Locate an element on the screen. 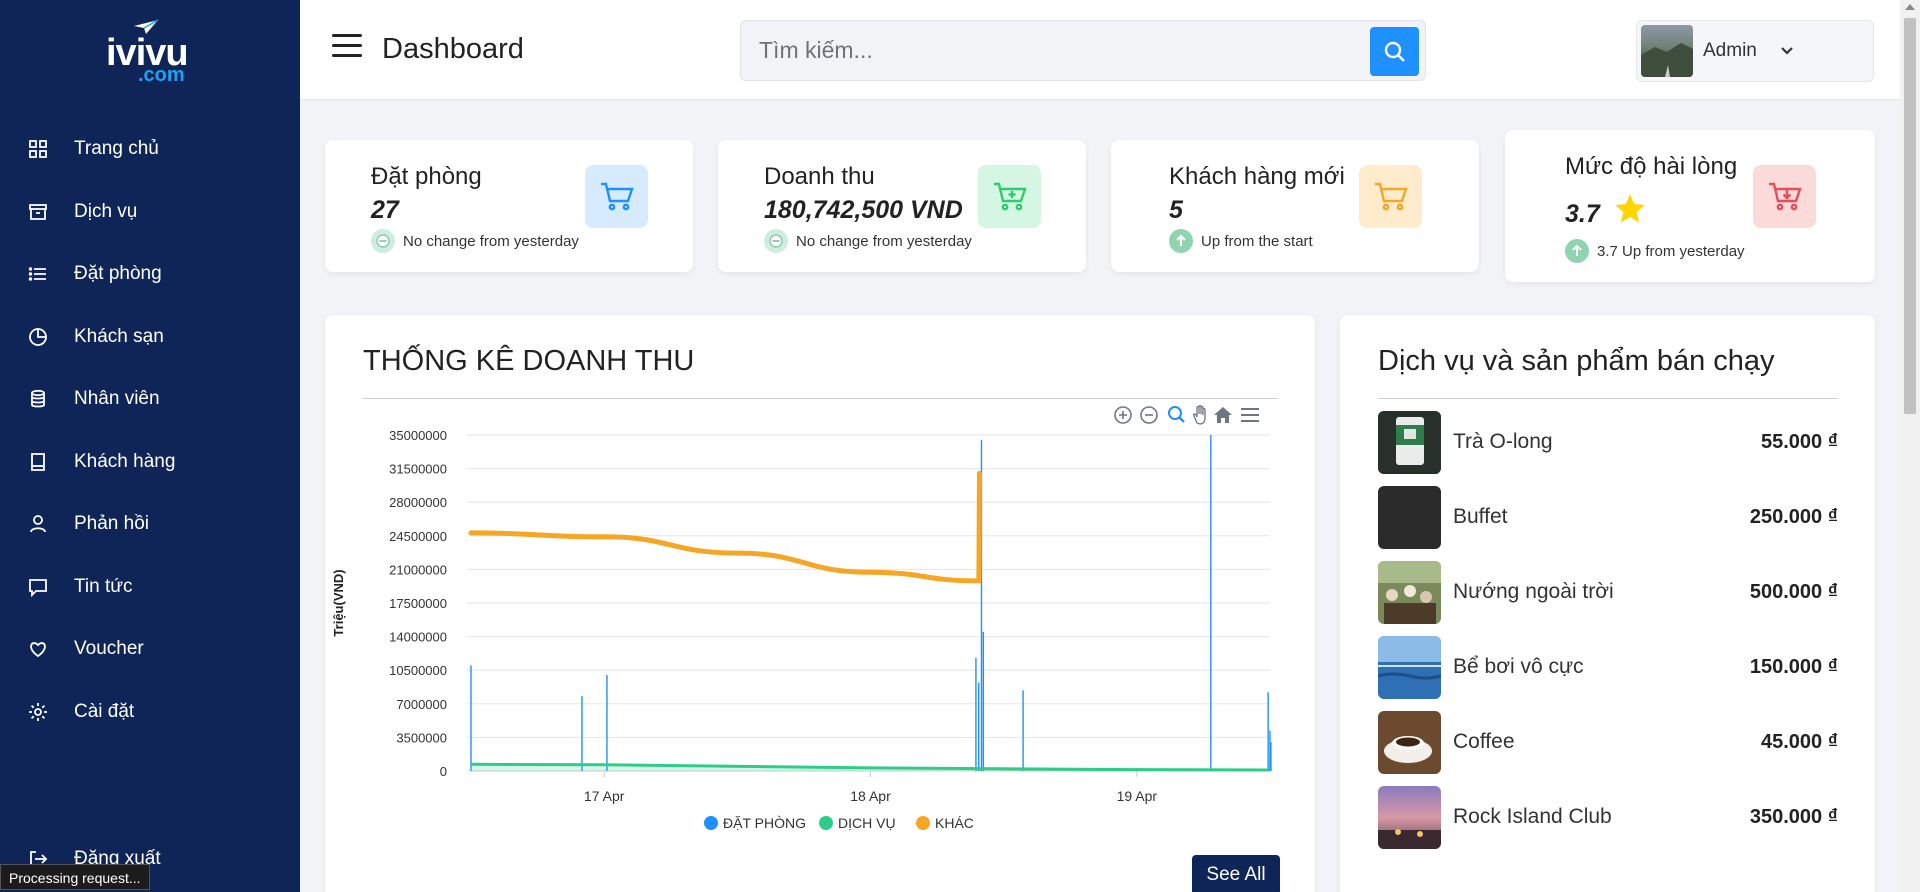 The height and width of the screenshot is (892, 1920). stat-value: 180,742,500 VND is located at coordinates (863, 210).